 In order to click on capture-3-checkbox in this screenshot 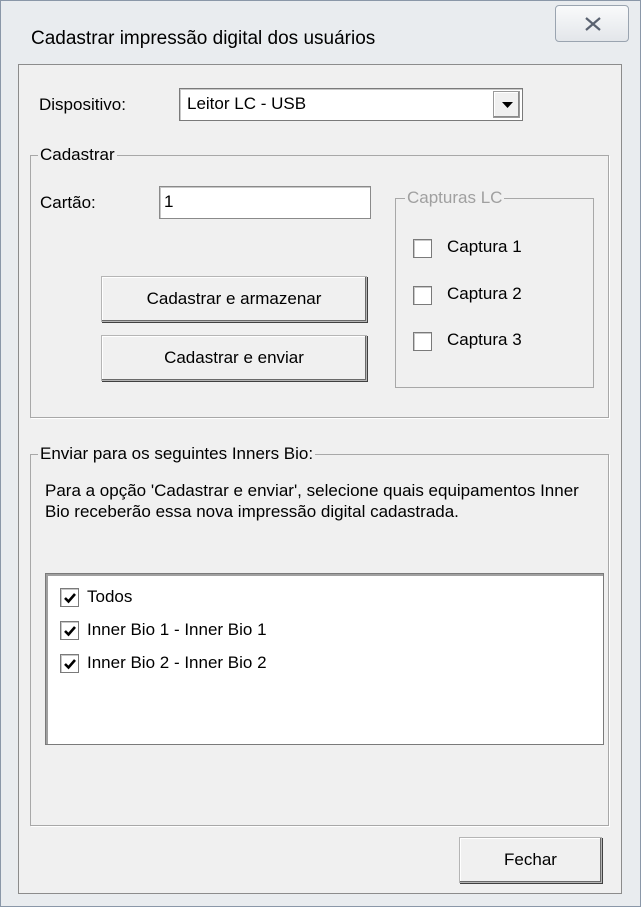, I will do `click(422, 341)`.